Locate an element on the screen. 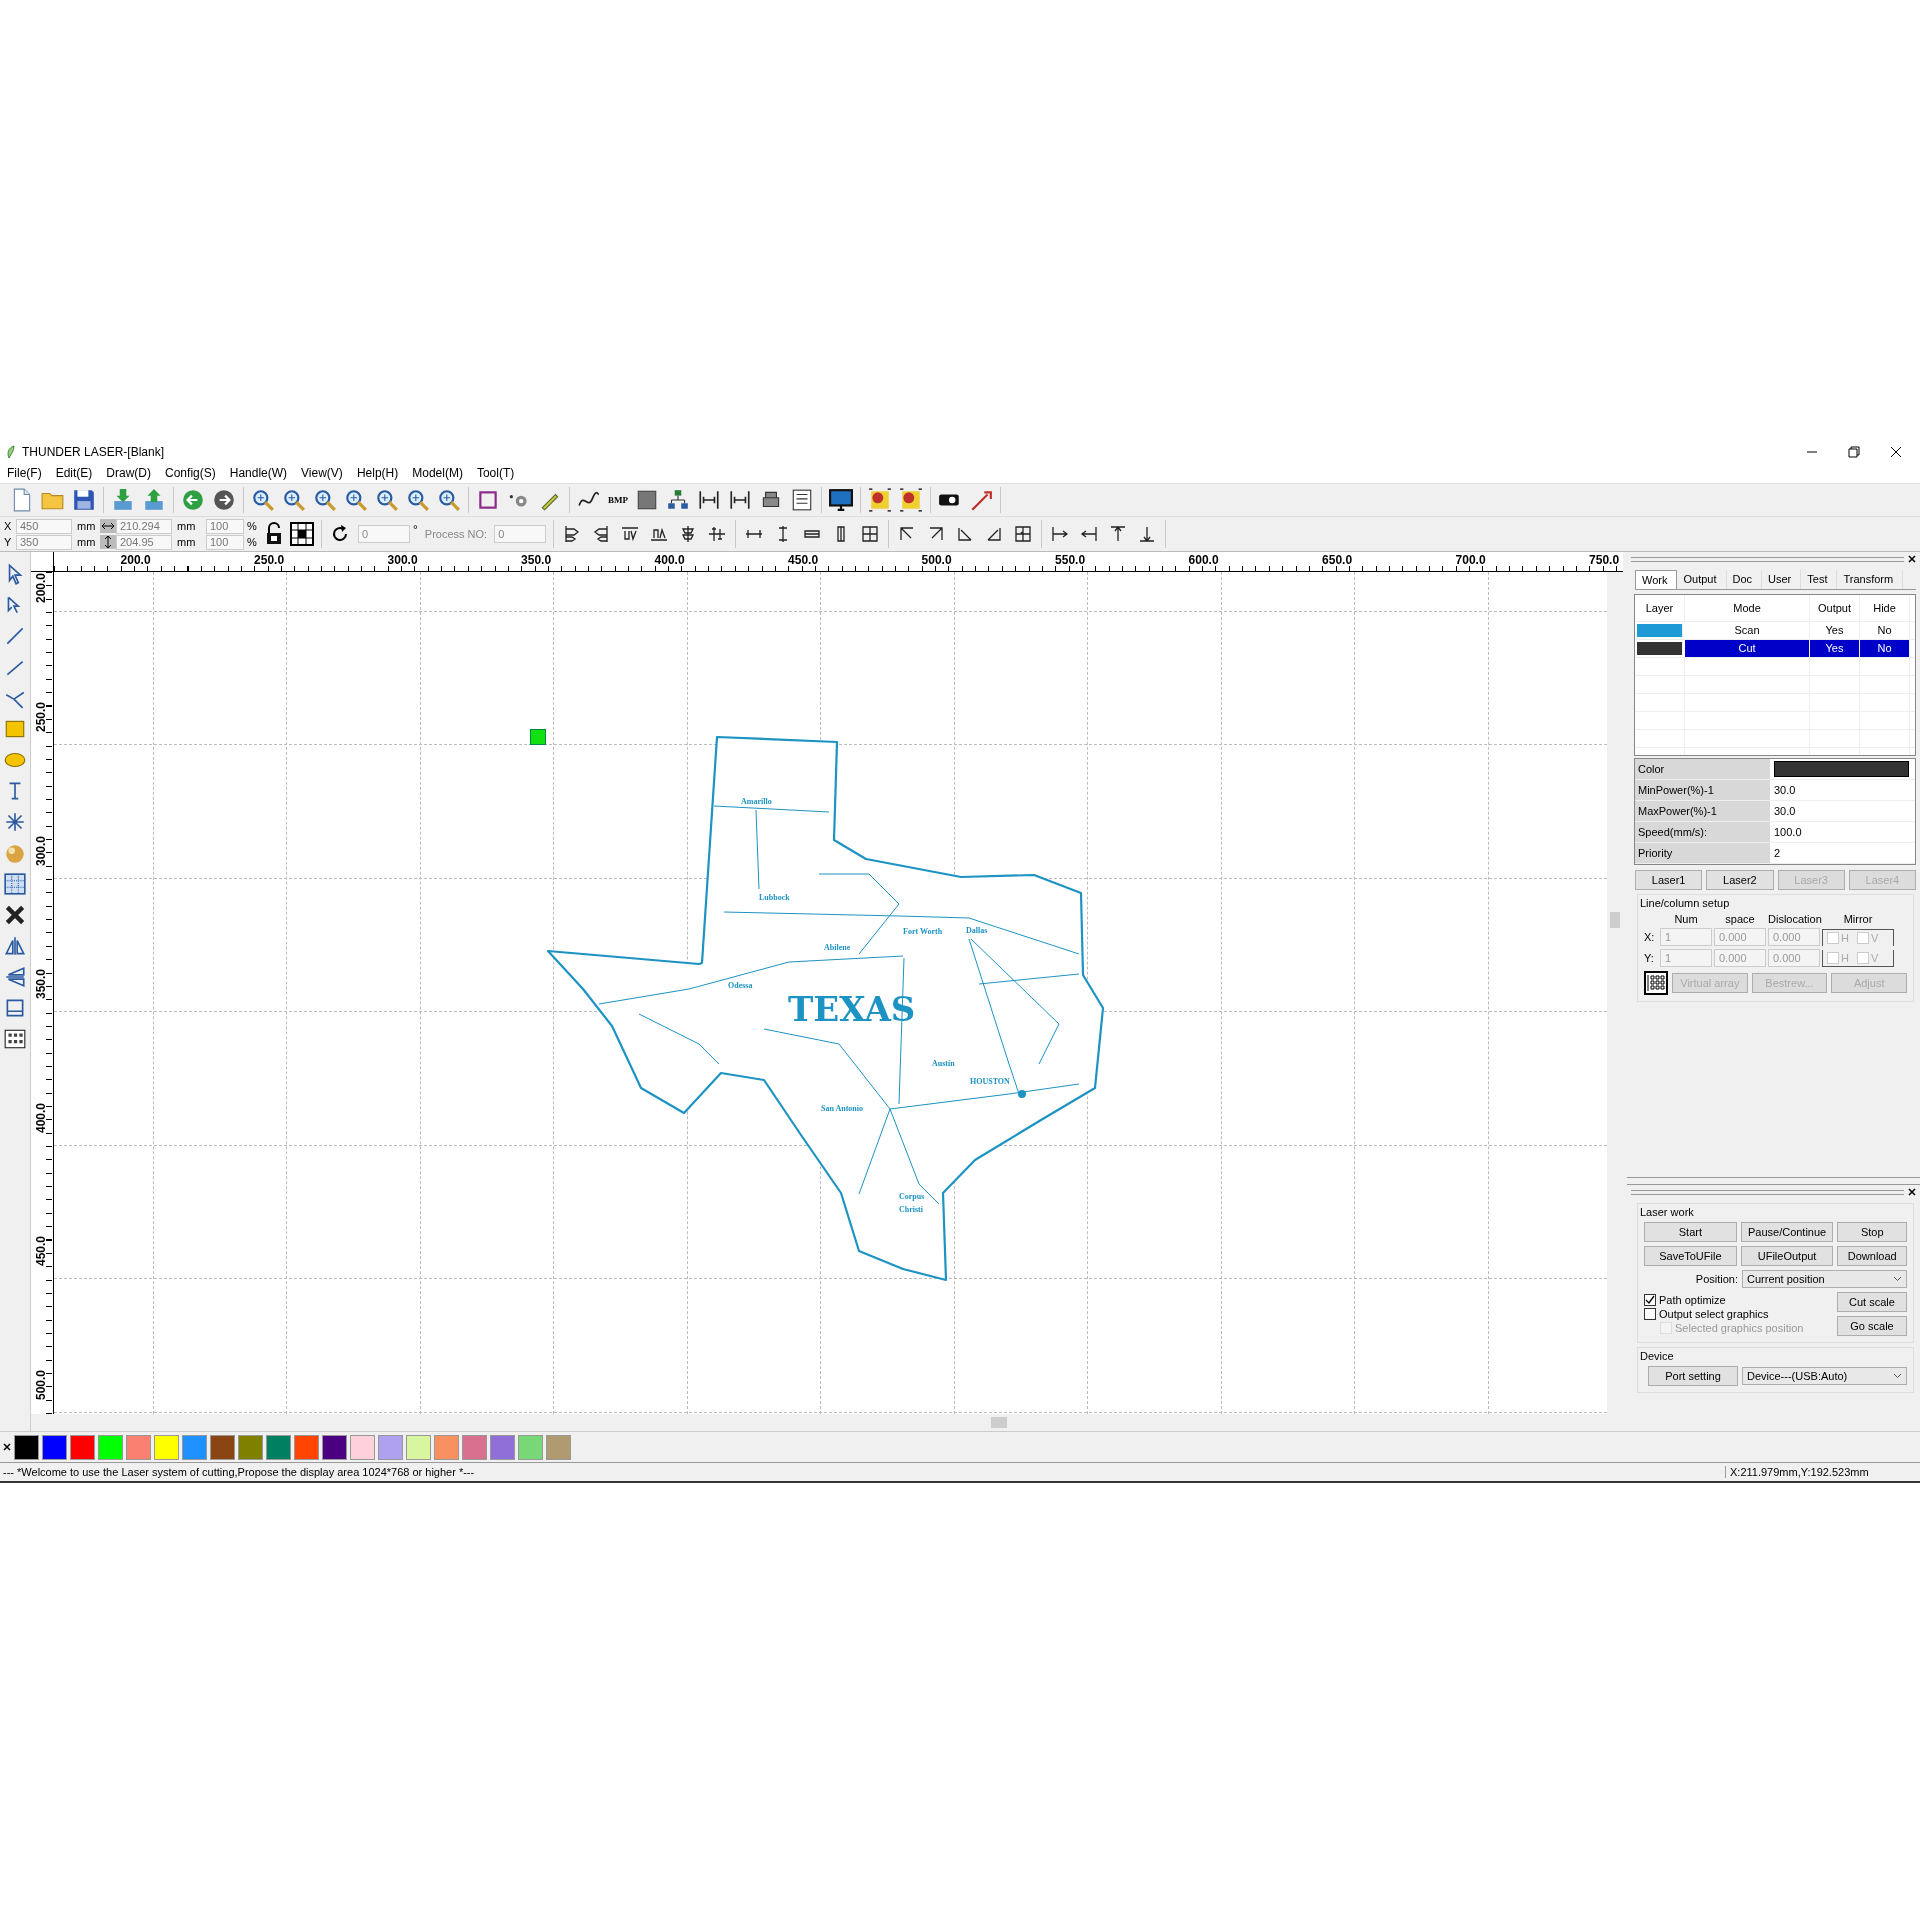  laser-button: Laser2 is located at coordinates (1740, 880).